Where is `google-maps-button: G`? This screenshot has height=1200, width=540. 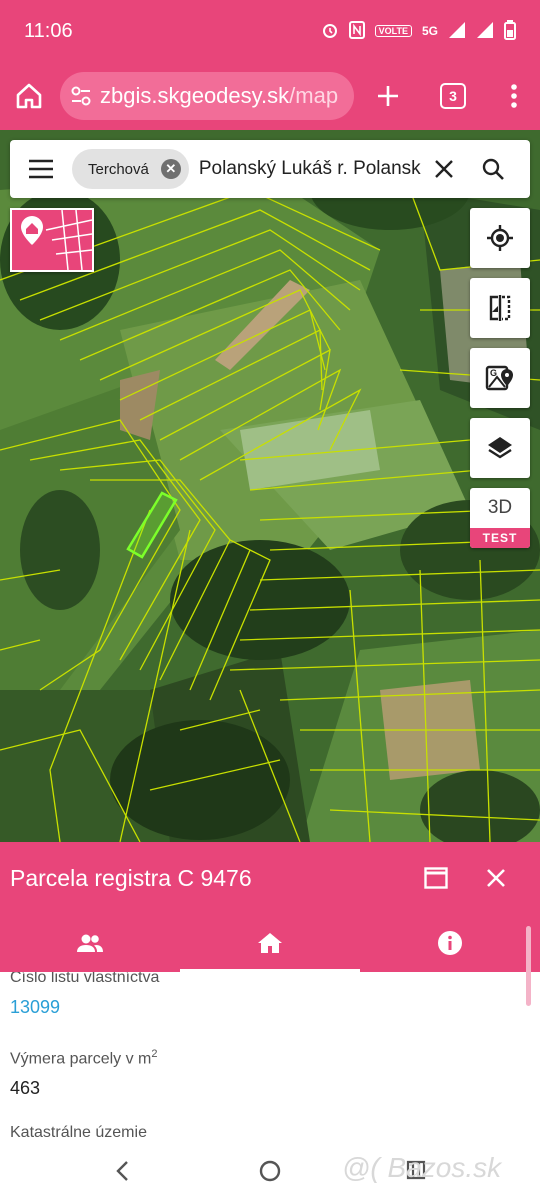
google-maps-button: G is located at coordinates (500, 378).